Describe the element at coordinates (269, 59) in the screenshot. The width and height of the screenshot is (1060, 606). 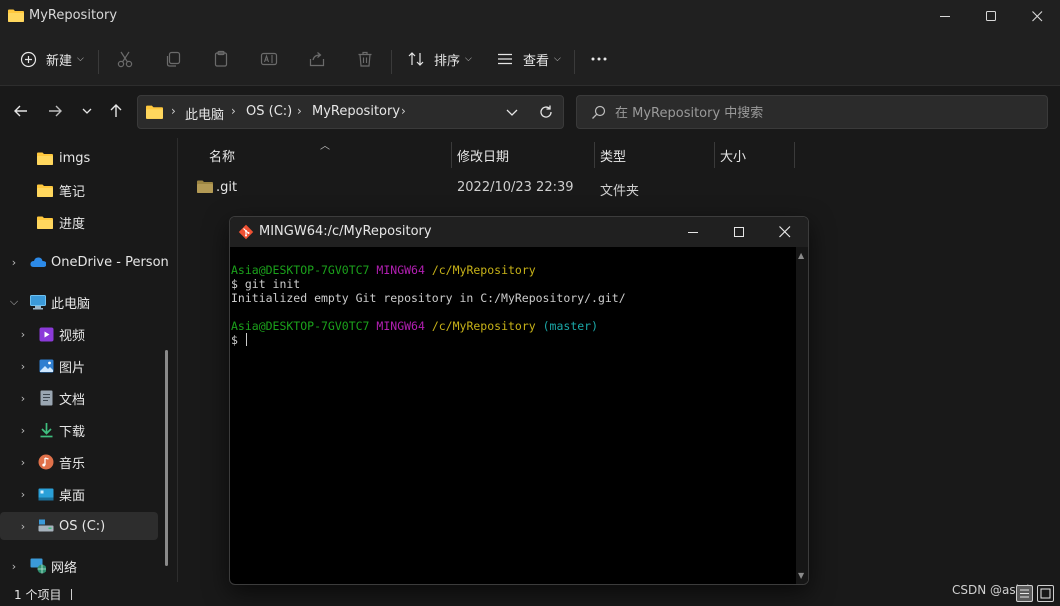
I see `rename-button` at that location.